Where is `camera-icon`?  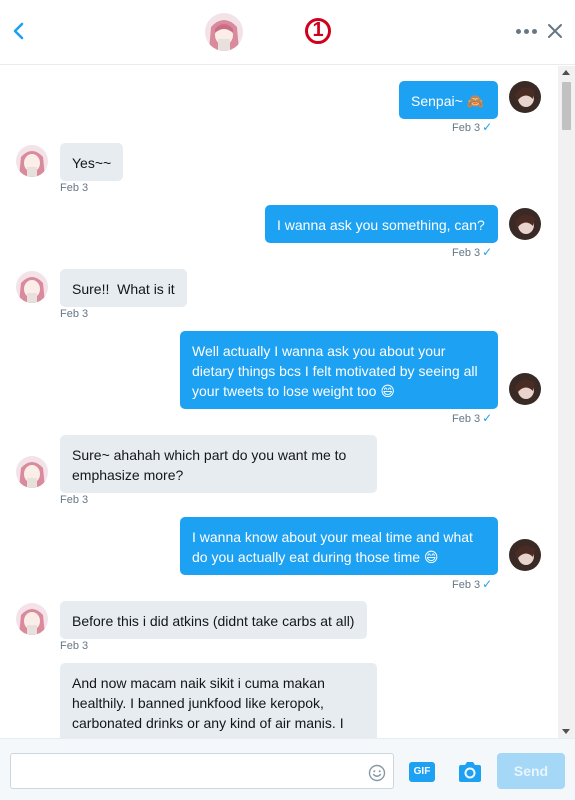 camera-icon is located at coordinates (470, 772).